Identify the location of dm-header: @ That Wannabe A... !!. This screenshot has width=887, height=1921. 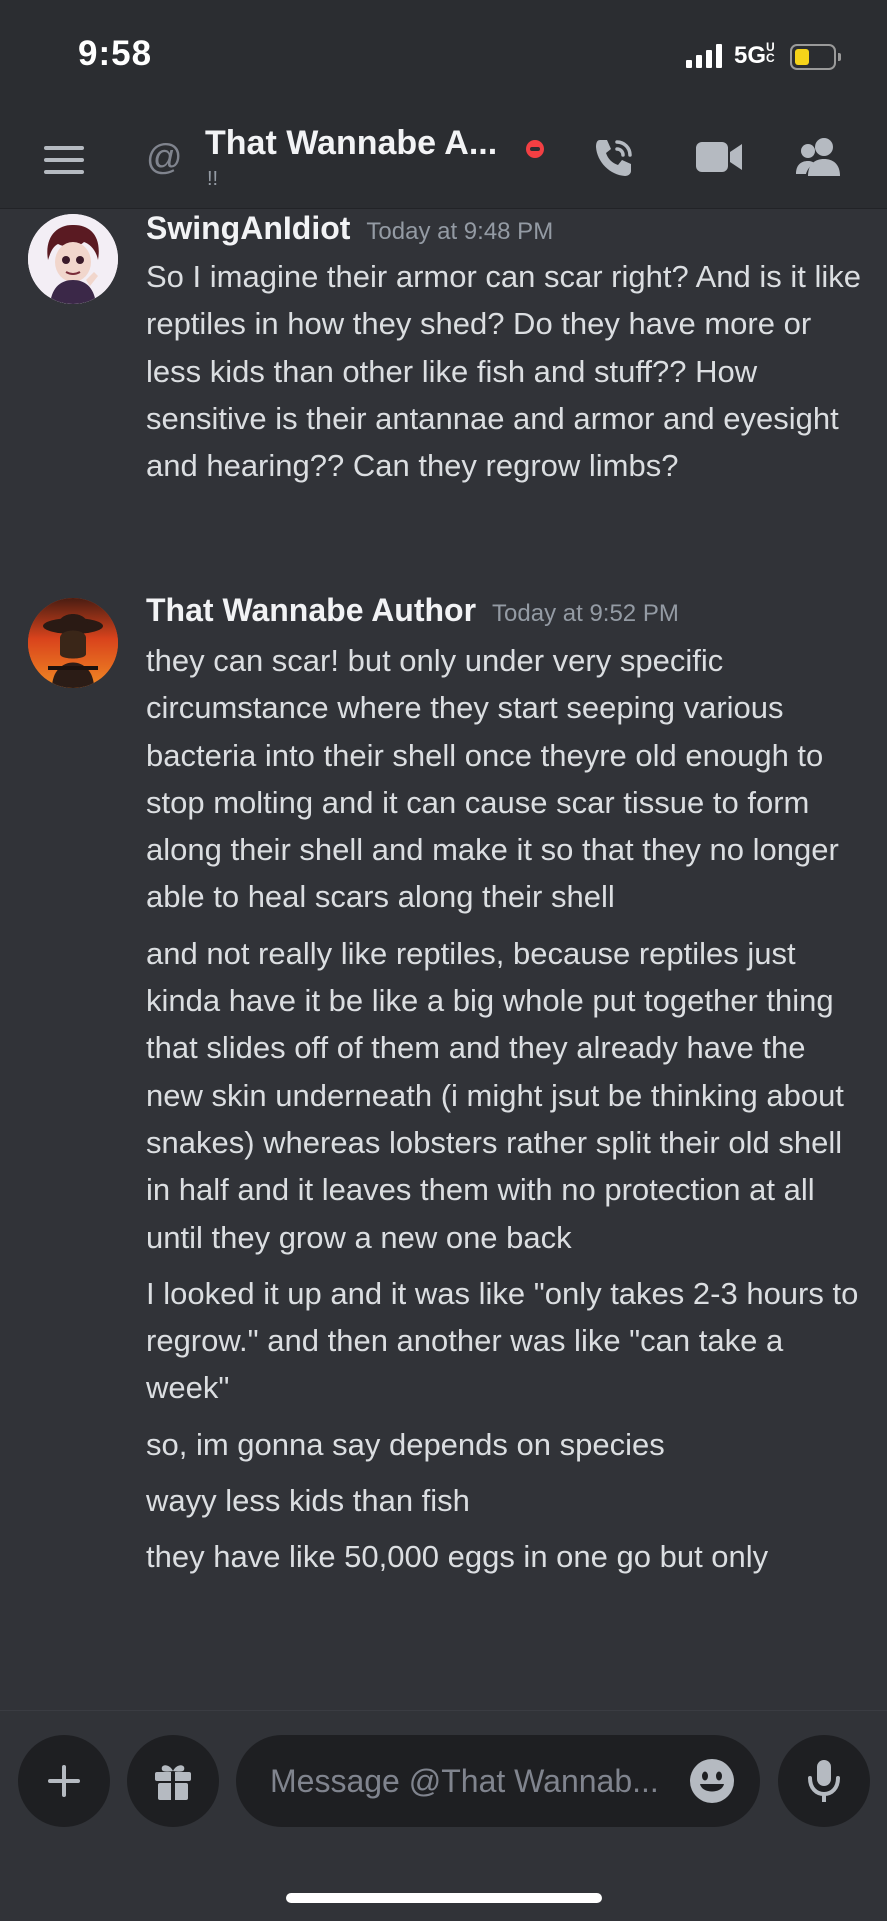
(443, 159).